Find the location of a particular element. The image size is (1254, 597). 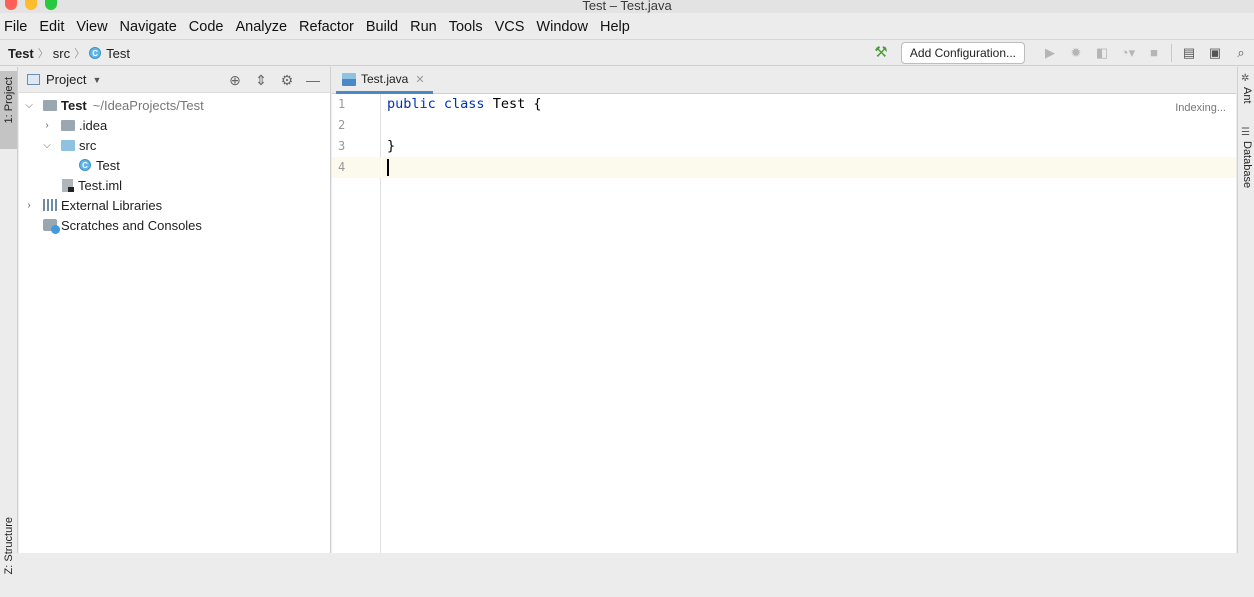

main-toolbar: ⚒ Add Configuration... ▶ ✹ ◧ ◔▾ ■ ▤ ▣ ⌕ is located at coordinates (1062, 53).